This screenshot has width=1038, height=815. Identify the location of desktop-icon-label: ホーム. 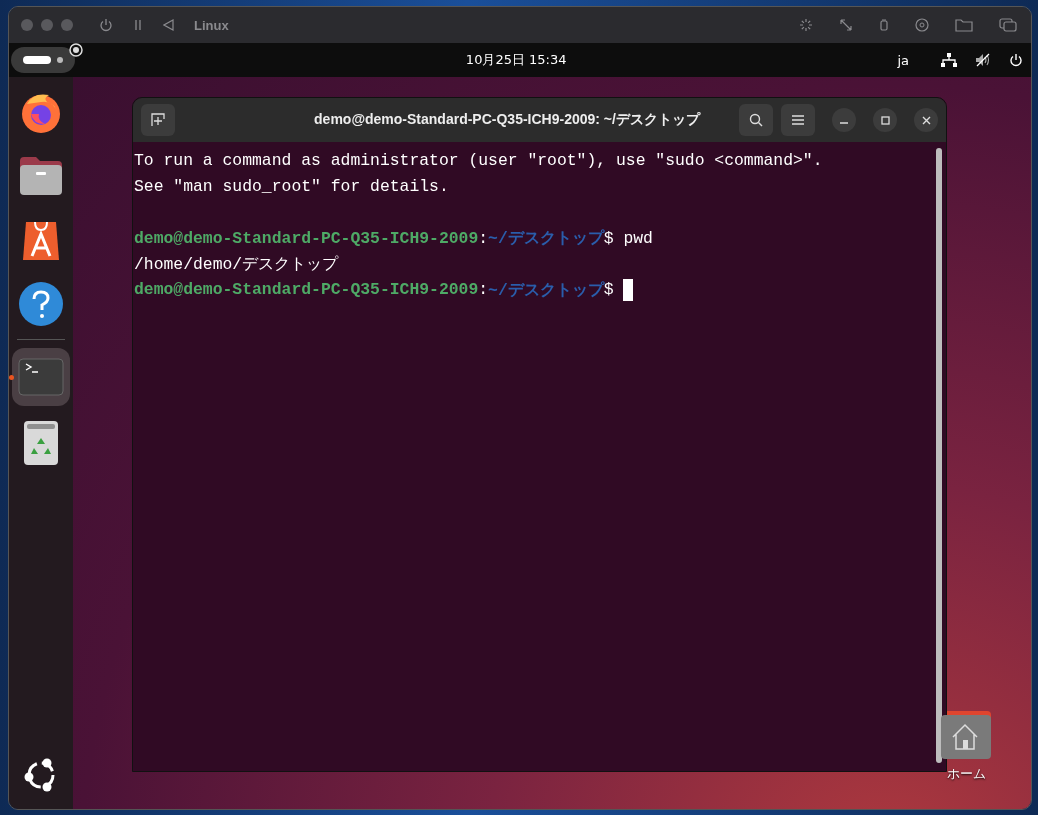
(966, 774).